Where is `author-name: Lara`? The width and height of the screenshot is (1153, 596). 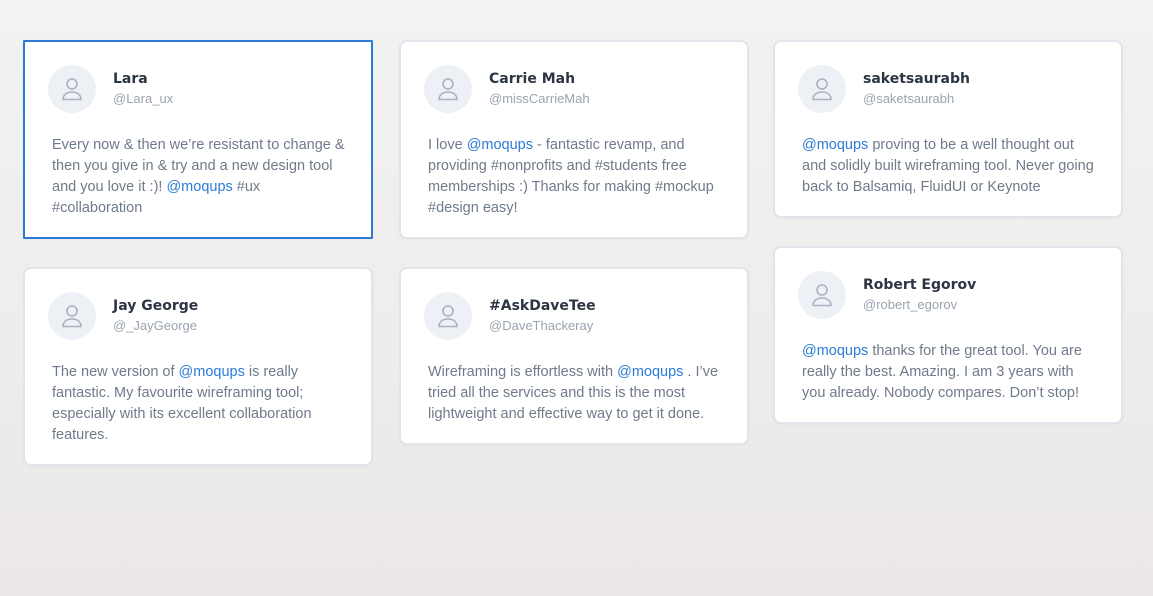 author-name: Lara is located at coordinates (130, 79).